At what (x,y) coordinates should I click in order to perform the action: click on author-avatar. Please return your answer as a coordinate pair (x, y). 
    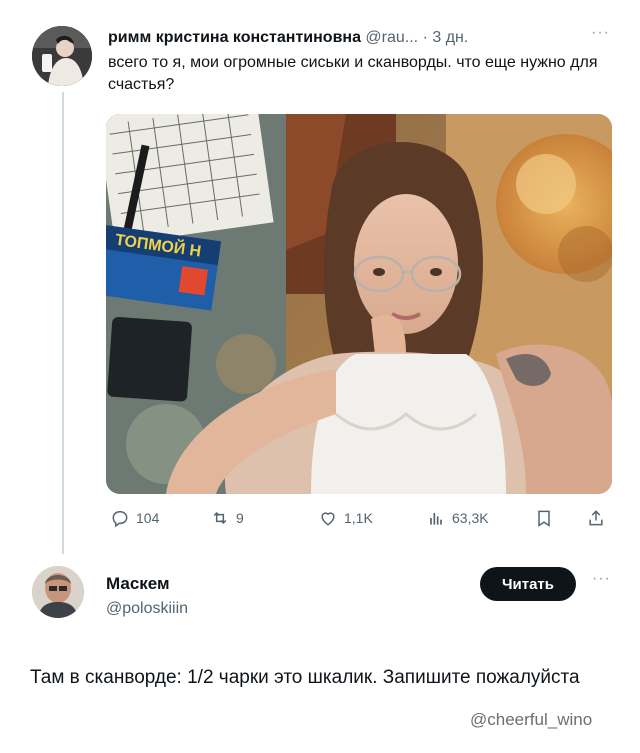
    Looking at the image, I should click on (62, 56).